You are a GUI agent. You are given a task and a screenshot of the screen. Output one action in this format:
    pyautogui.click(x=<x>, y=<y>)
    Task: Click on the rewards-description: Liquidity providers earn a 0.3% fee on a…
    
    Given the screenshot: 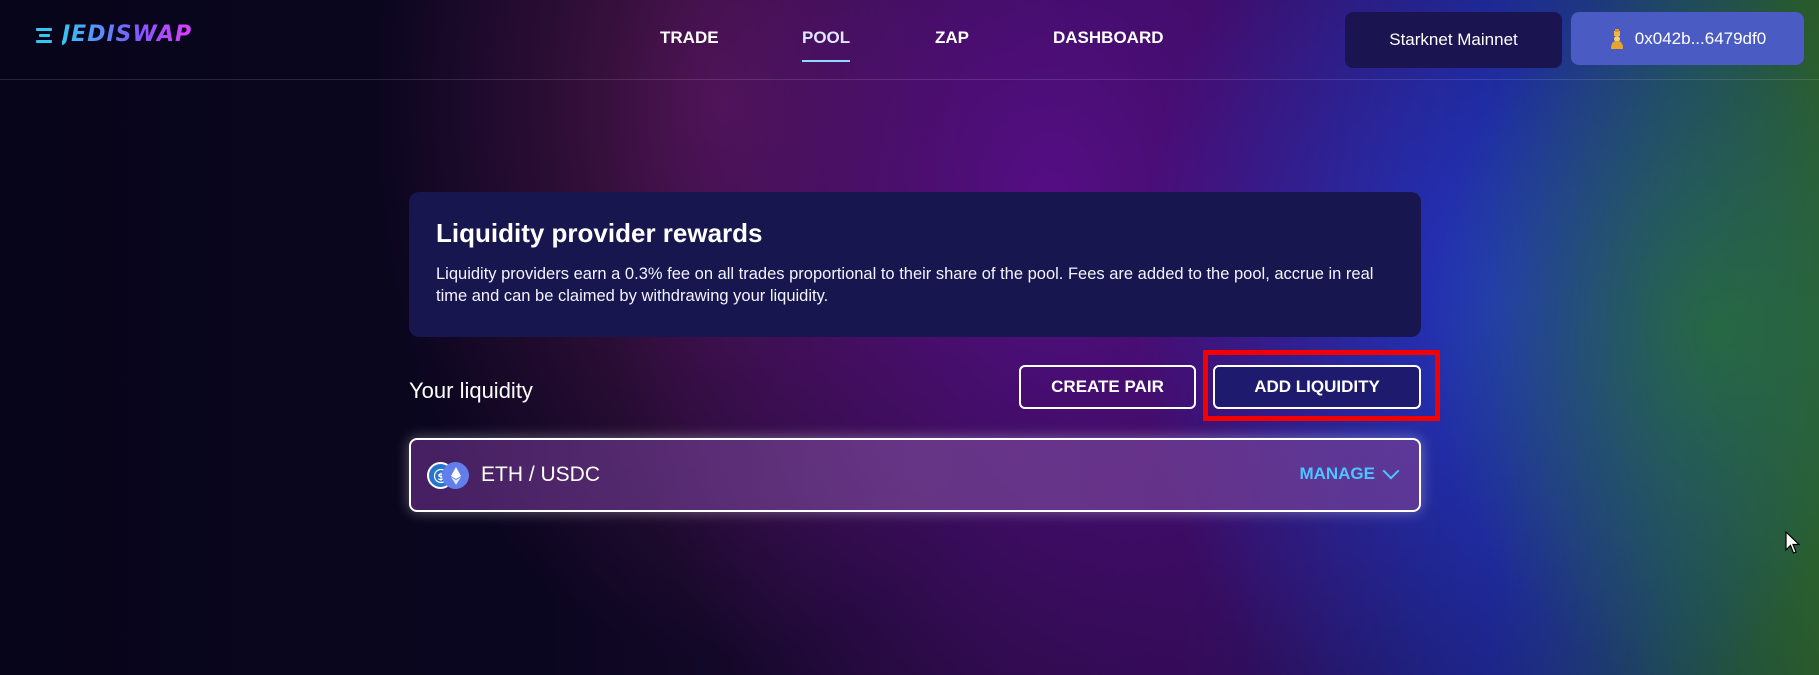 What is the action you would take?
    pyautogui.click(x=905, y=285)
    